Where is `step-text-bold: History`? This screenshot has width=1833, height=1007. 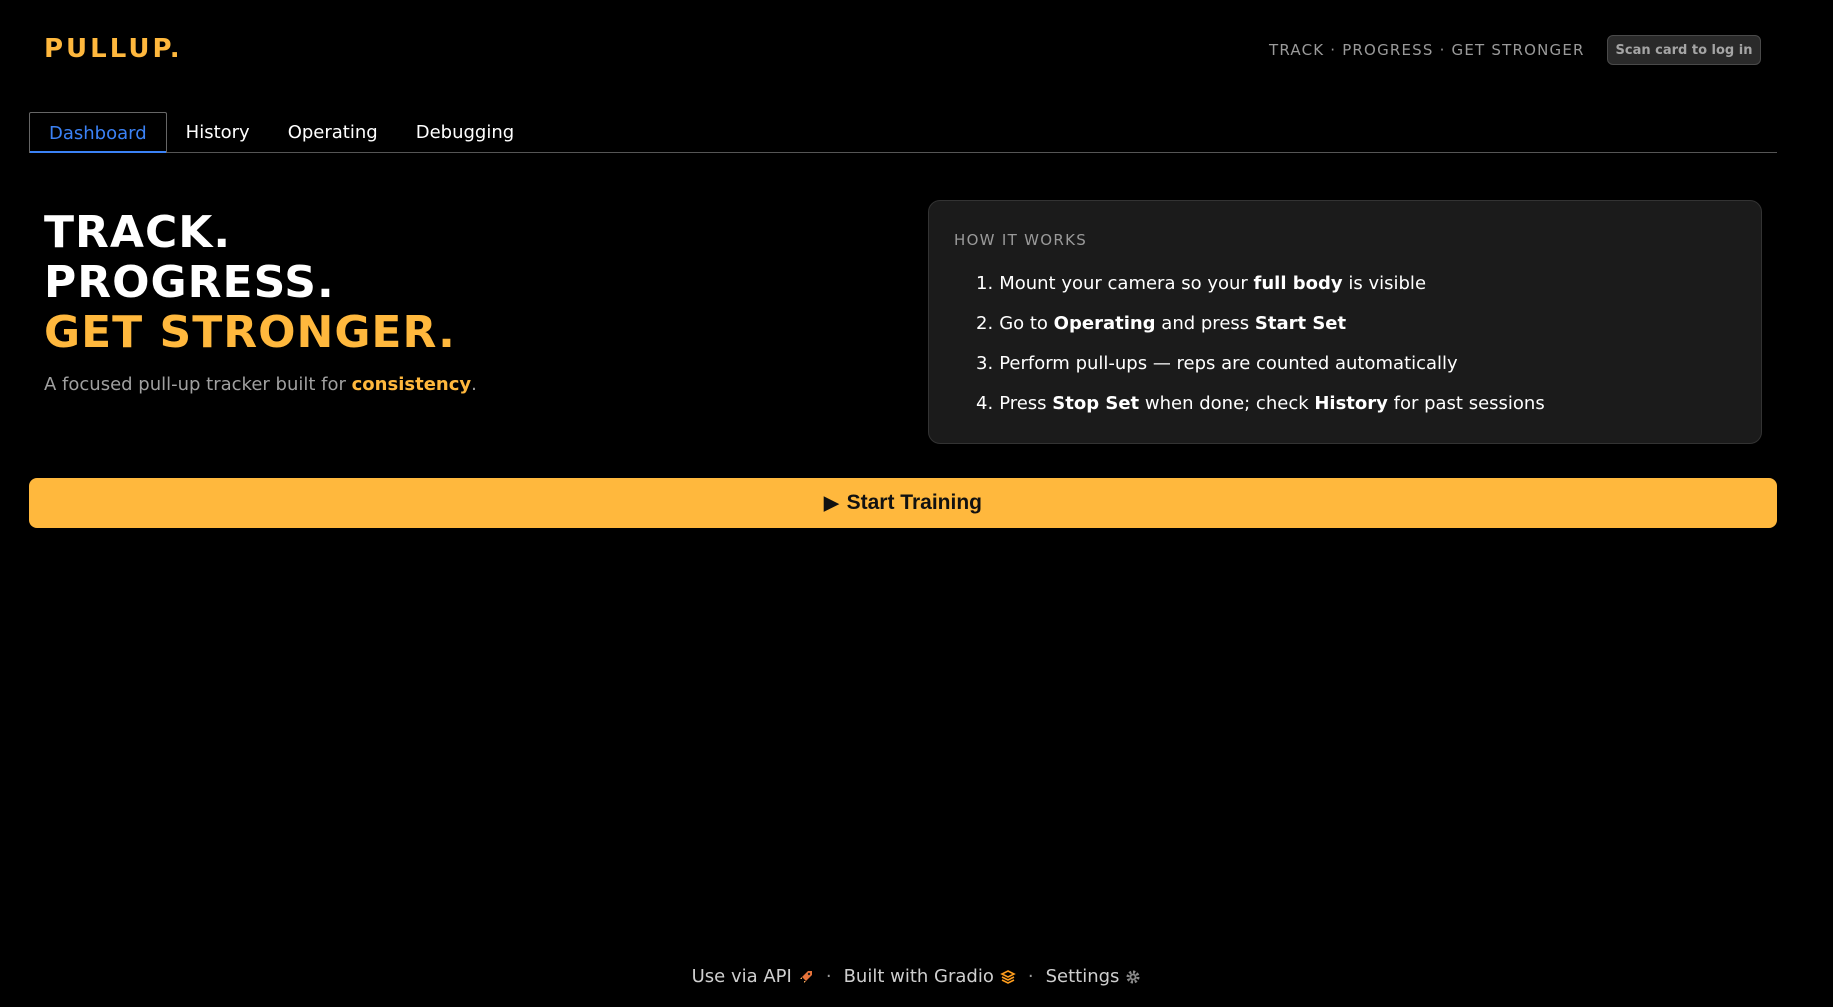 step-text-bold: History is located at coordinates (1351, 403).